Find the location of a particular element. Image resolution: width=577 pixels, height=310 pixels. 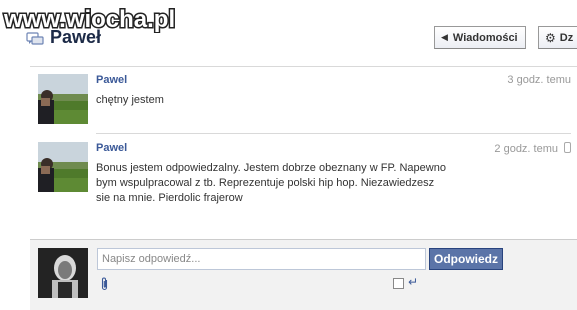

watermark-logo: www.wiocha.pl is located at coordinates (89, 19).